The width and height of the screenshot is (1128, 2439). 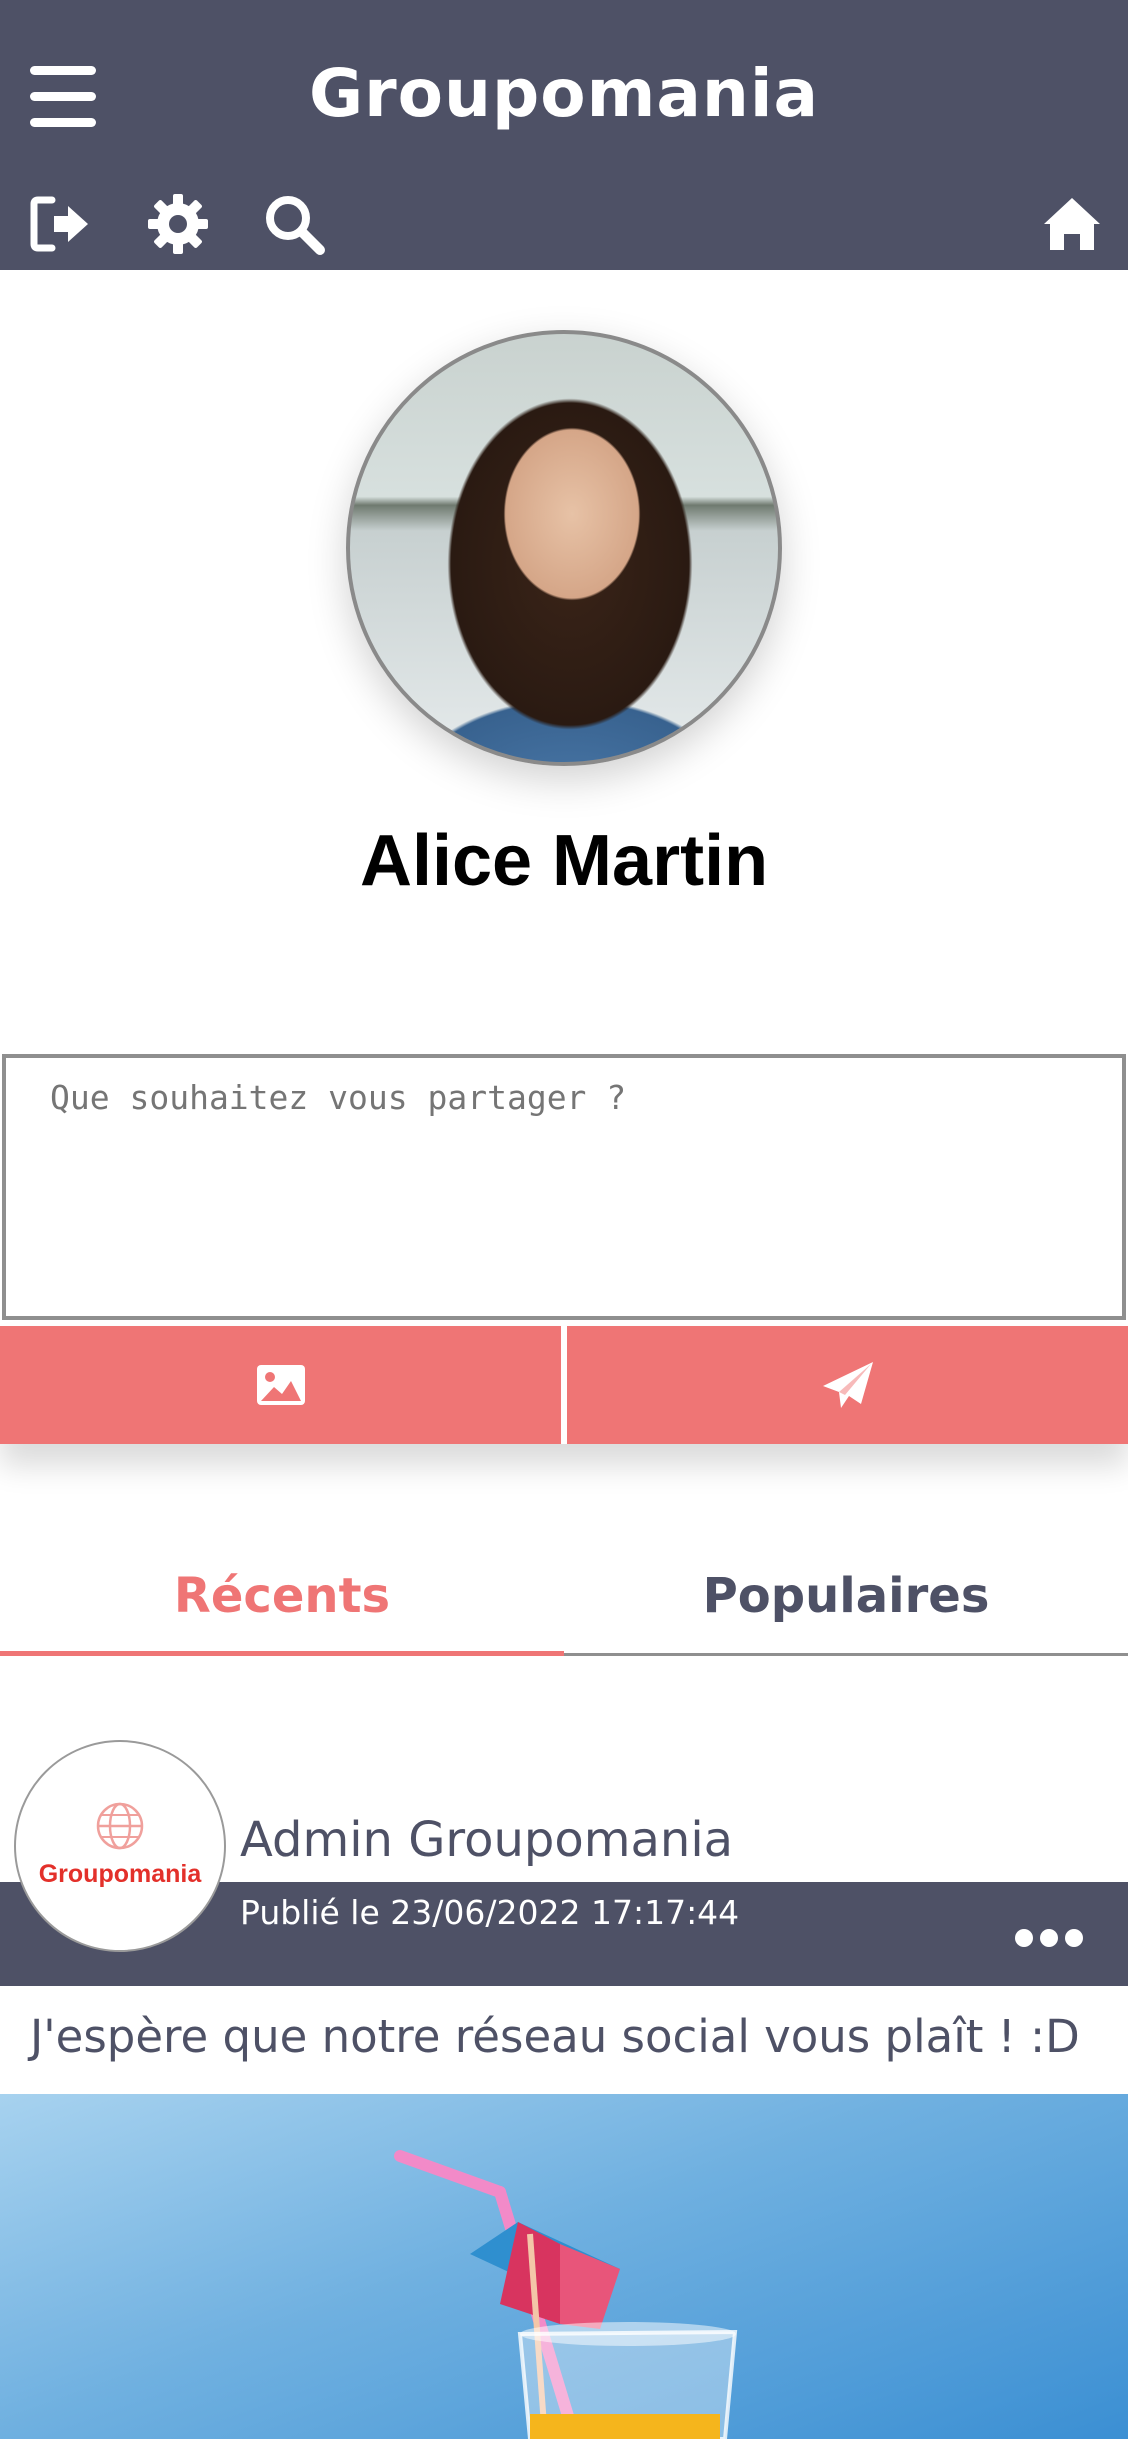 I want to click on ellipsis-icon, so click(x=1049, y=1939).